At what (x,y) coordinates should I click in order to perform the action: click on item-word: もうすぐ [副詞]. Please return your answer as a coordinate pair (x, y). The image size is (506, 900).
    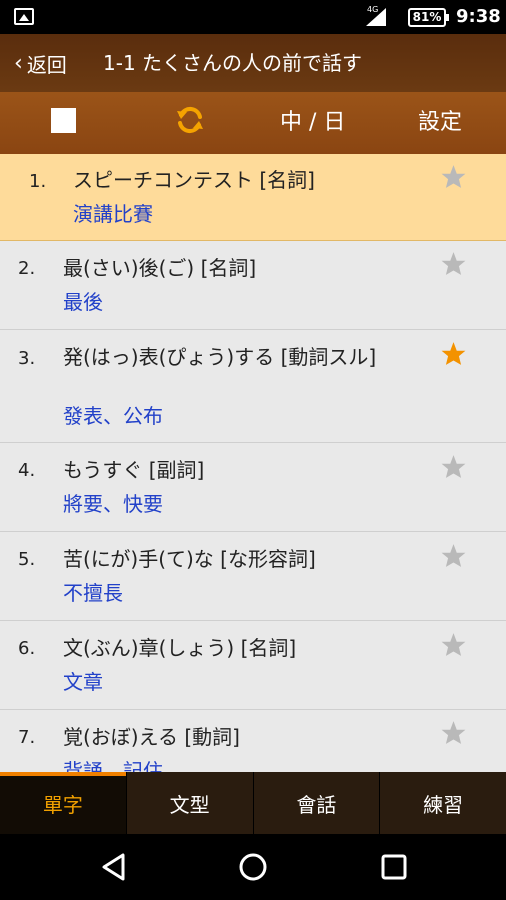
    Looking at the image, I should click on (134, 470).